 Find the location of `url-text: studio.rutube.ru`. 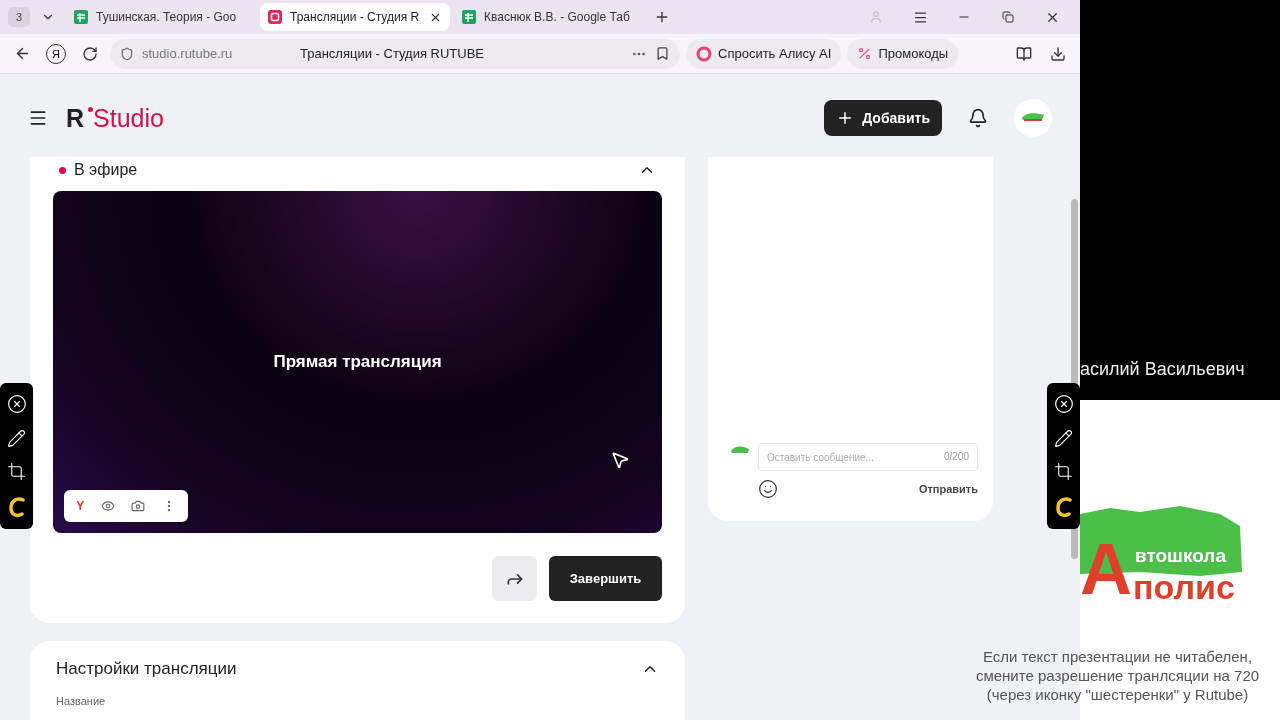

url-text: studio.rutube.ru is located at coordinates (188, 53).